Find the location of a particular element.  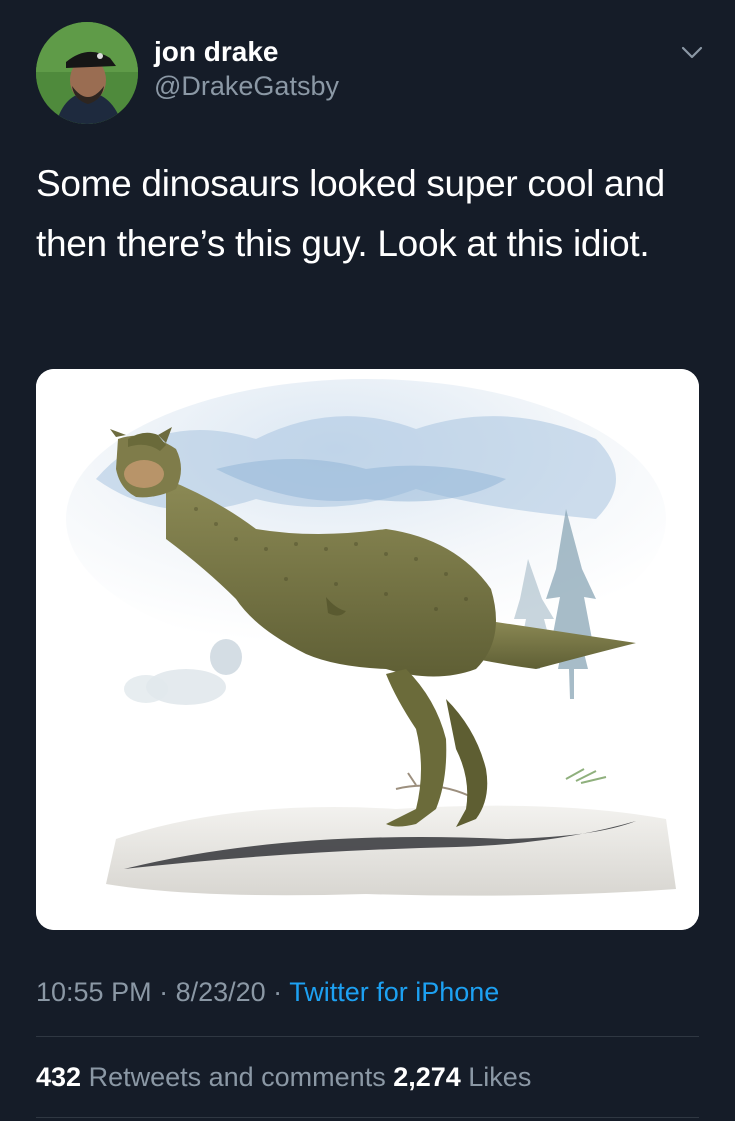

tweet-header: jon drake @DrakeGatsby is located at coordinates (371, 73).